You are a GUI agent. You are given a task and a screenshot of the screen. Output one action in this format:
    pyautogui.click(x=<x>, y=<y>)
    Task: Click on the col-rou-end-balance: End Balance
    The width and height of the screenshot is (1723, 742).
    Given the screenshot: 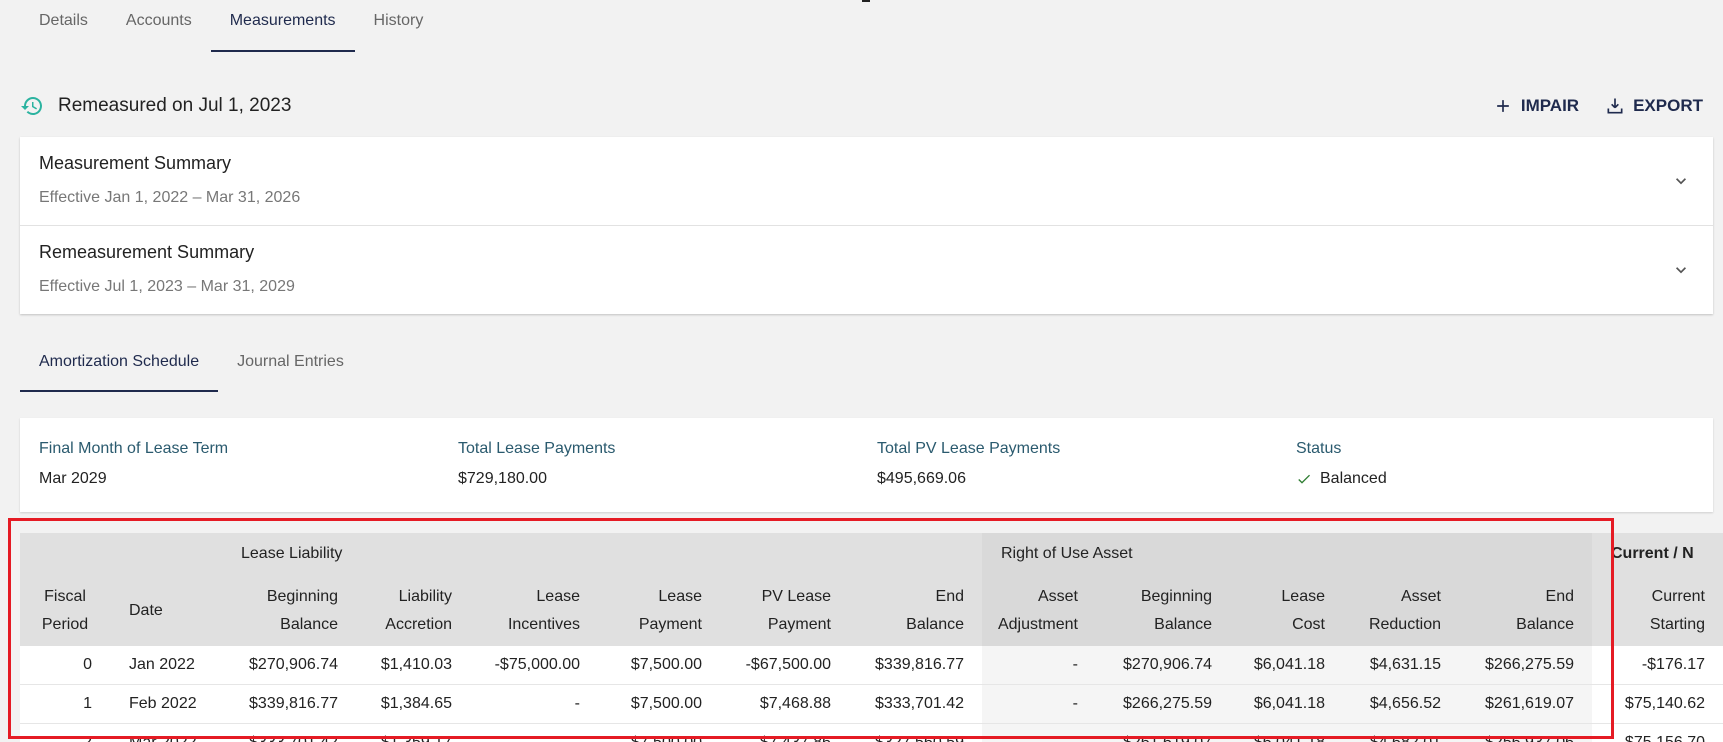 What is the action you would take?
    pyautogui.click(x=1545, y=610)
    